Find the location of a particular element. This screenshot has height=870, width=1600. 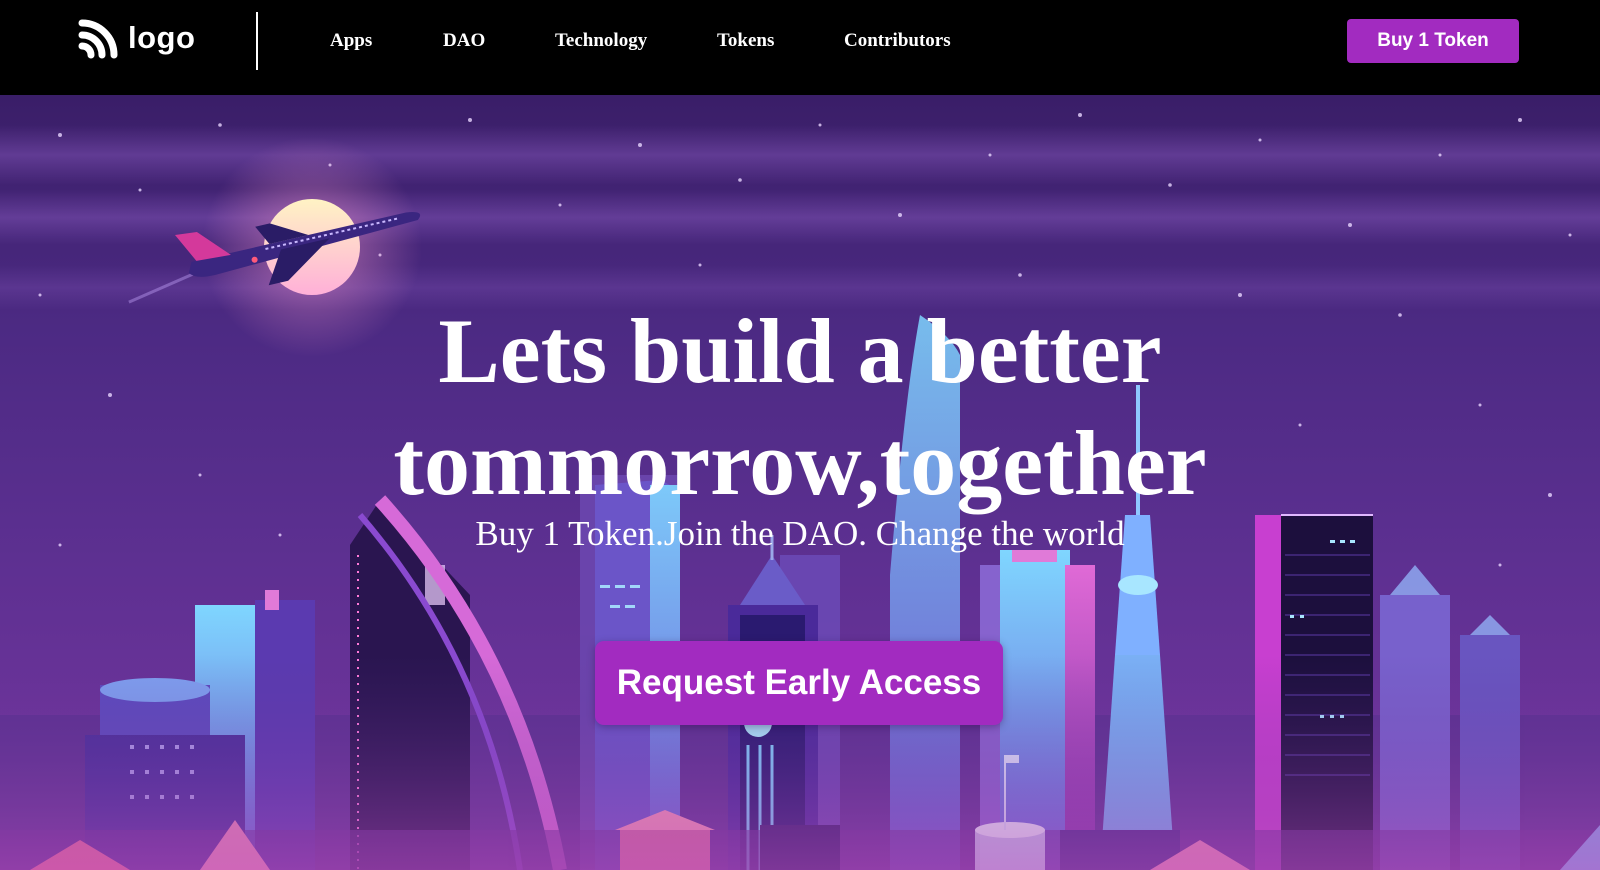

nav-divider is located at coordinates (257, 41).